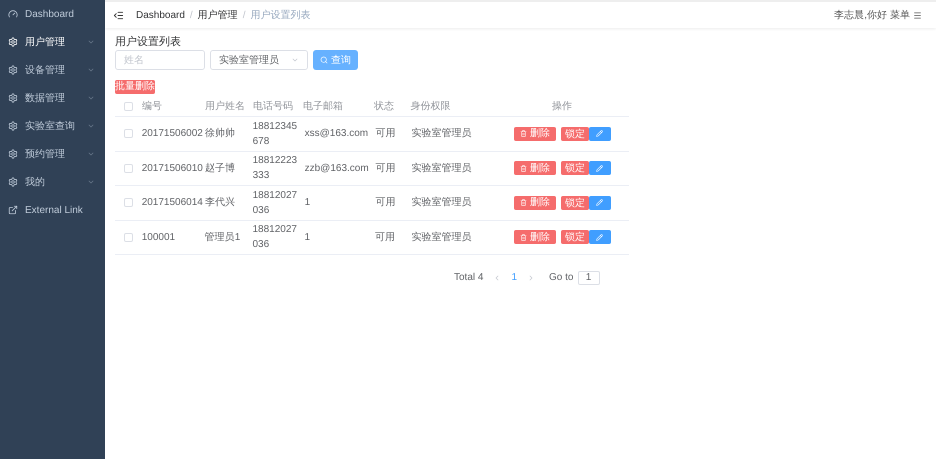 This screenshot has width=936, height=459. I want to click on column-header: 状态, so click(384, 107).